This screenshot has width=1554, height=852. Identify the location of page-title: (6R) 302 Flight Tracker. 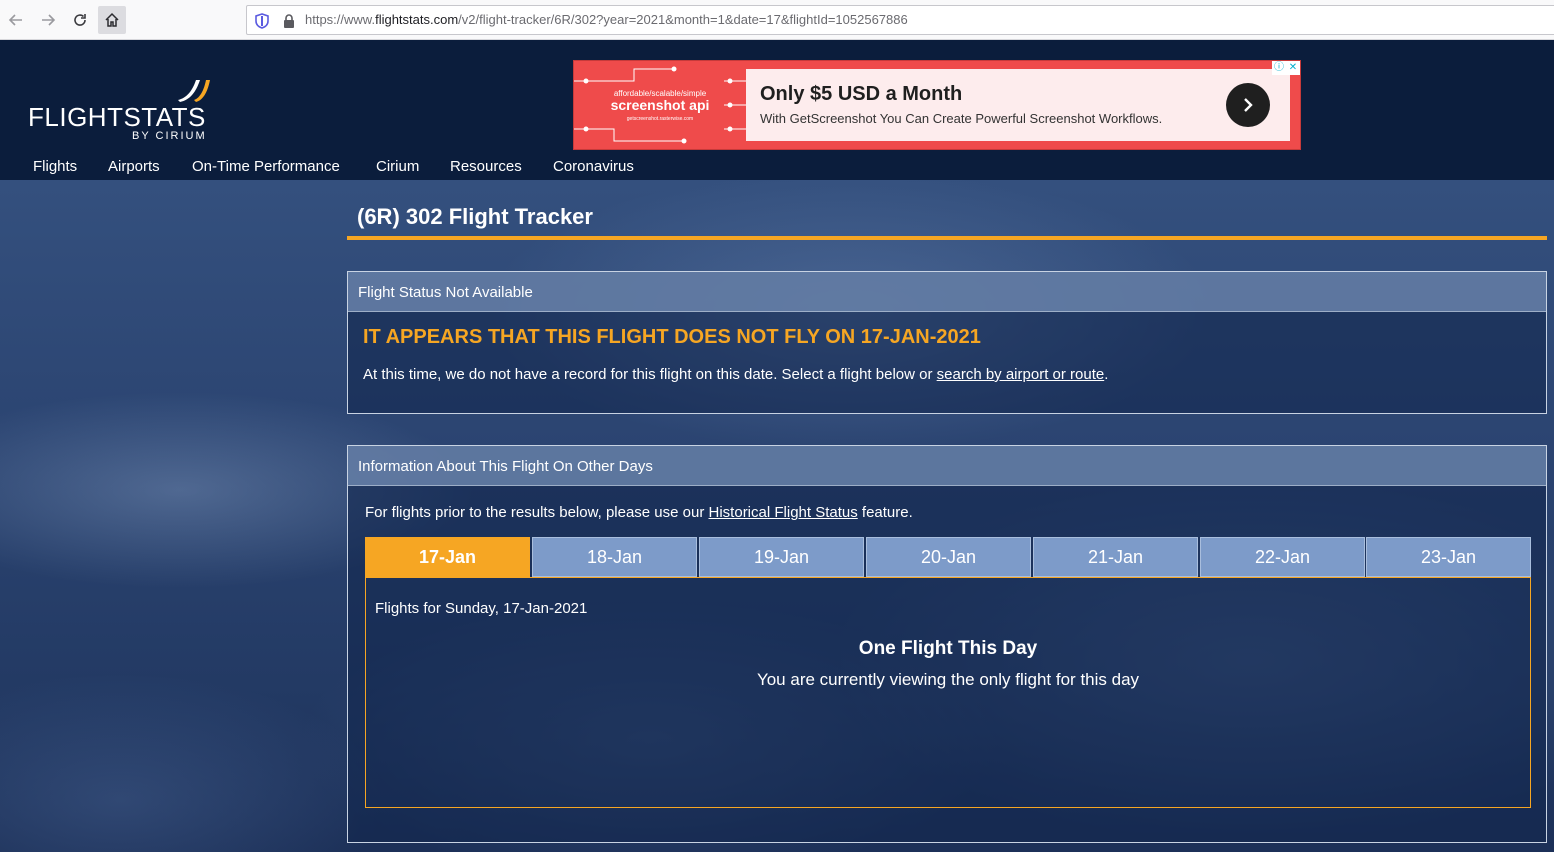
(475, 216).